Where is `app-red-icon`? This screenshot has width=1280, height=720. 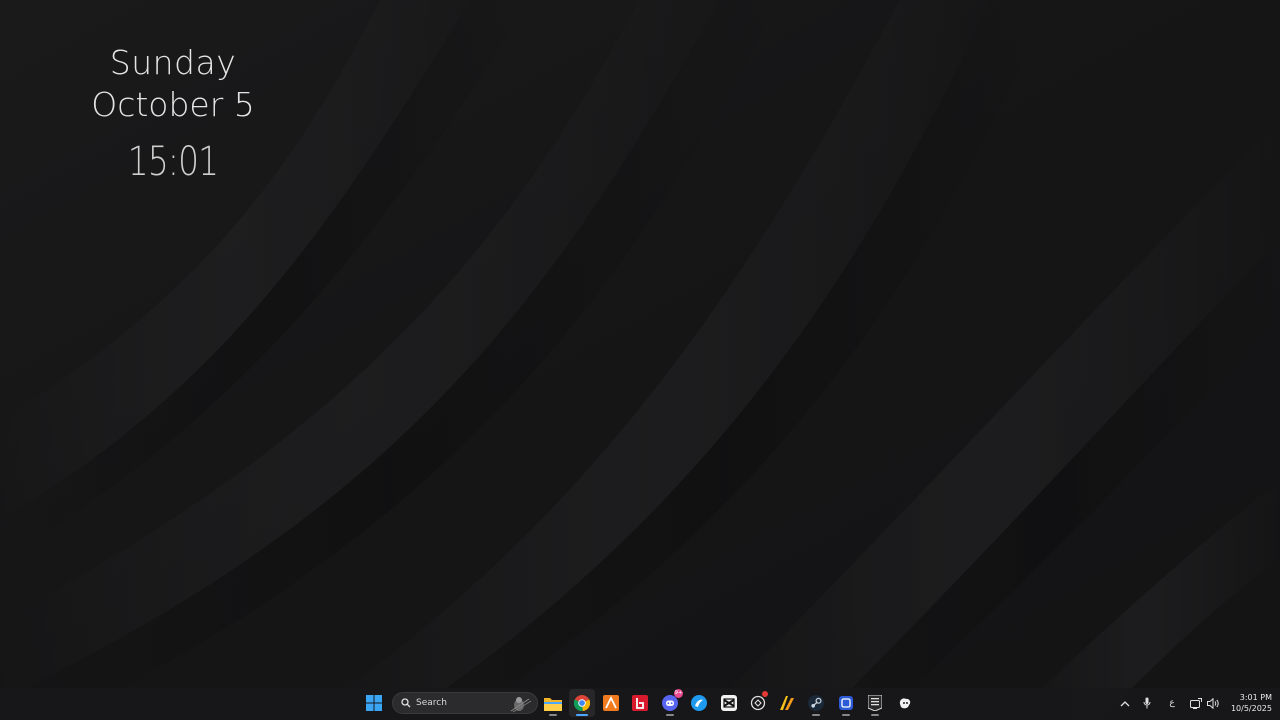
app-red-icon is located at coordinates (640, 703).